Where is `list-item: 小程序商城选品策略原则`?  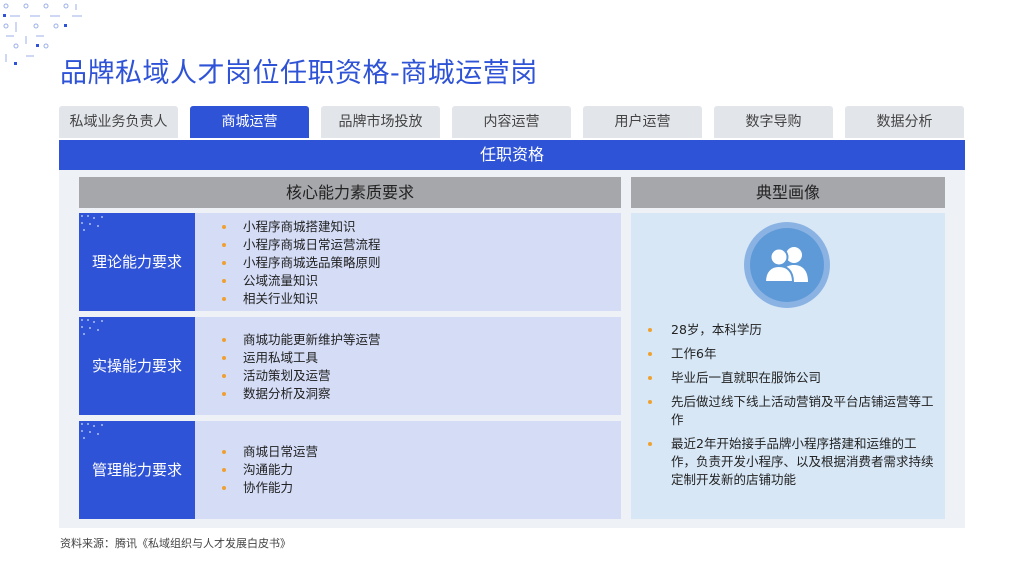 list-item: 小程序商城选品策略原则 is located at coordinates (300, 263).